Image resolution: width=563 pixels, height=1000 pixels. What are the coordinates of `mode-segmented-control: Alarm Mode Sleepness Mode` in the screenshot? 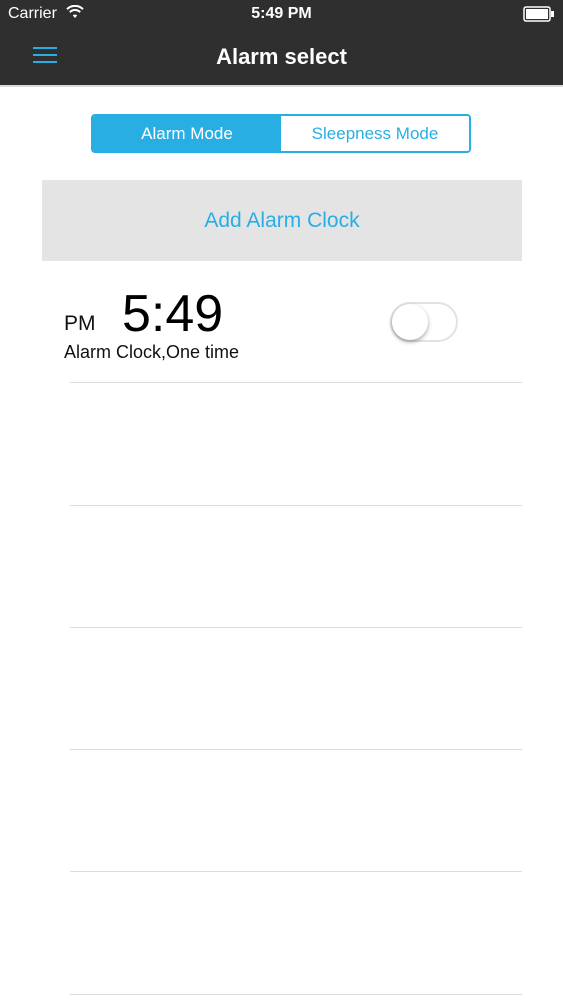 It's located at (281, 133).